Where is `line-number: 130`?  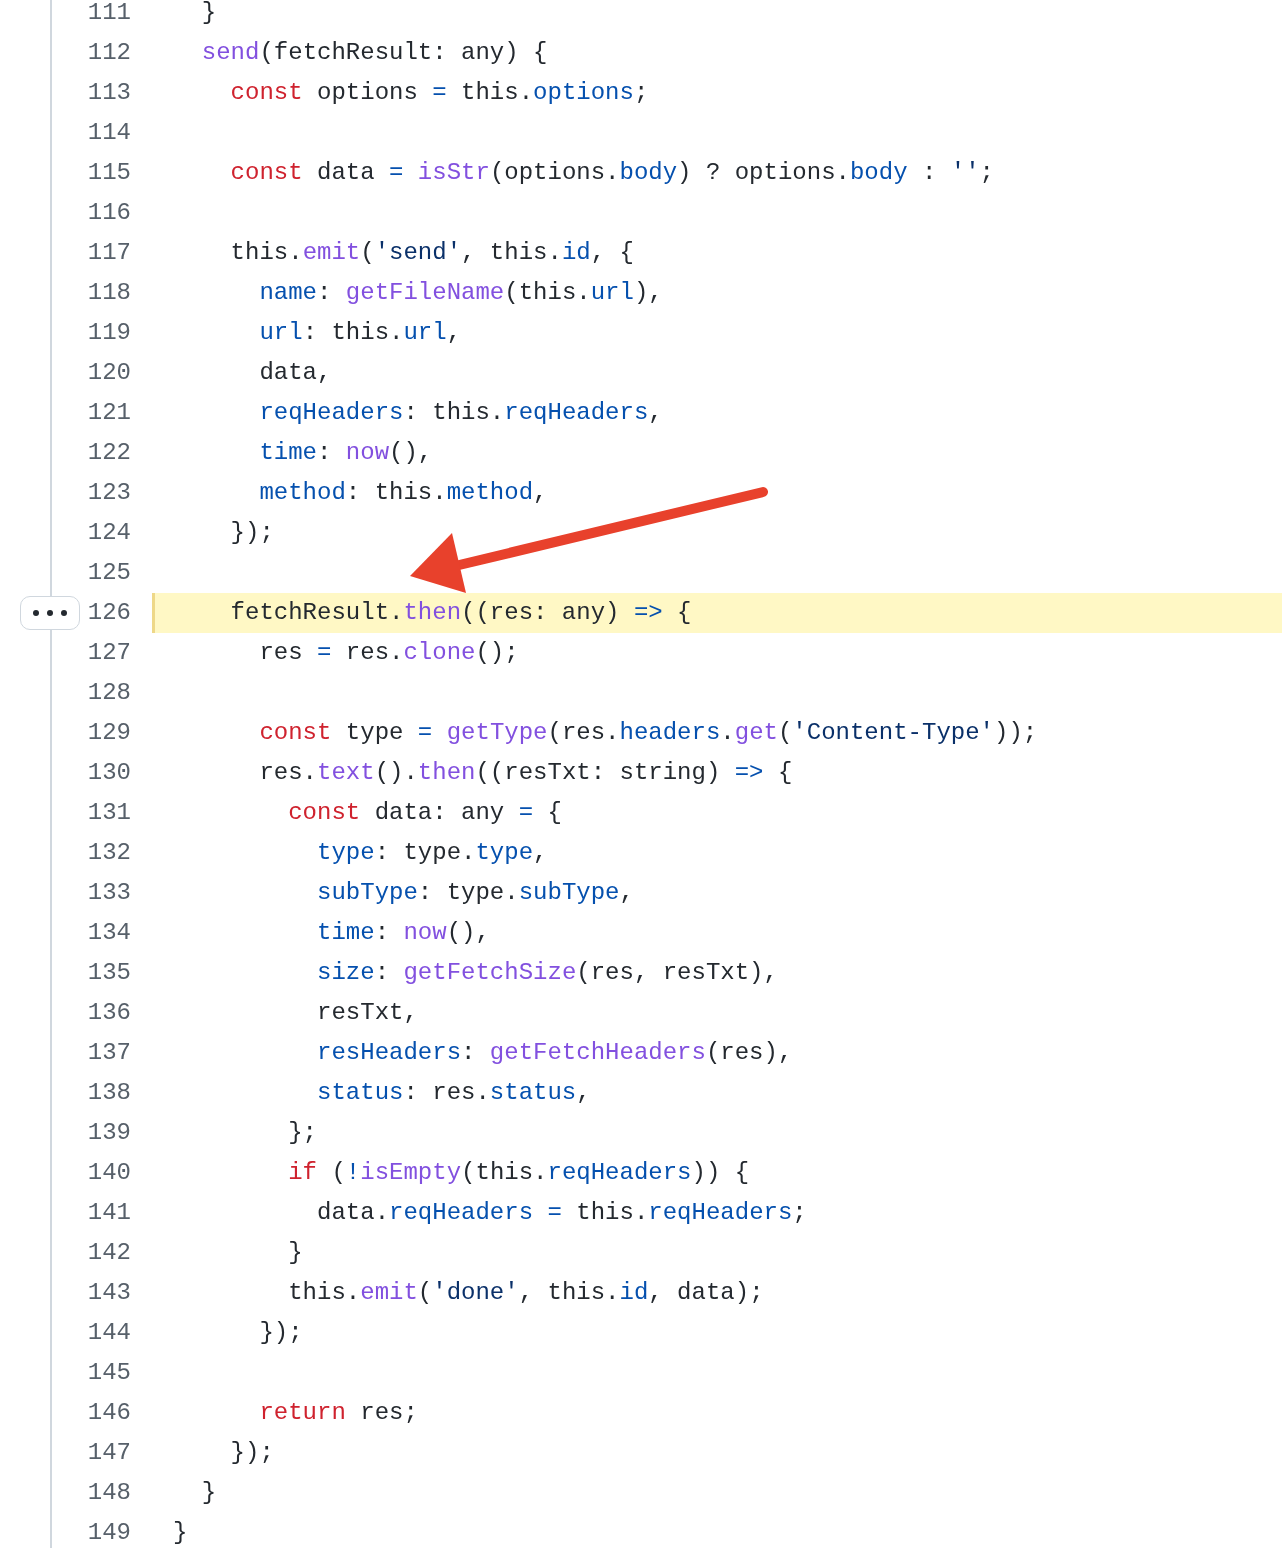
line-number: 130 is located at coordinates (109, 773).